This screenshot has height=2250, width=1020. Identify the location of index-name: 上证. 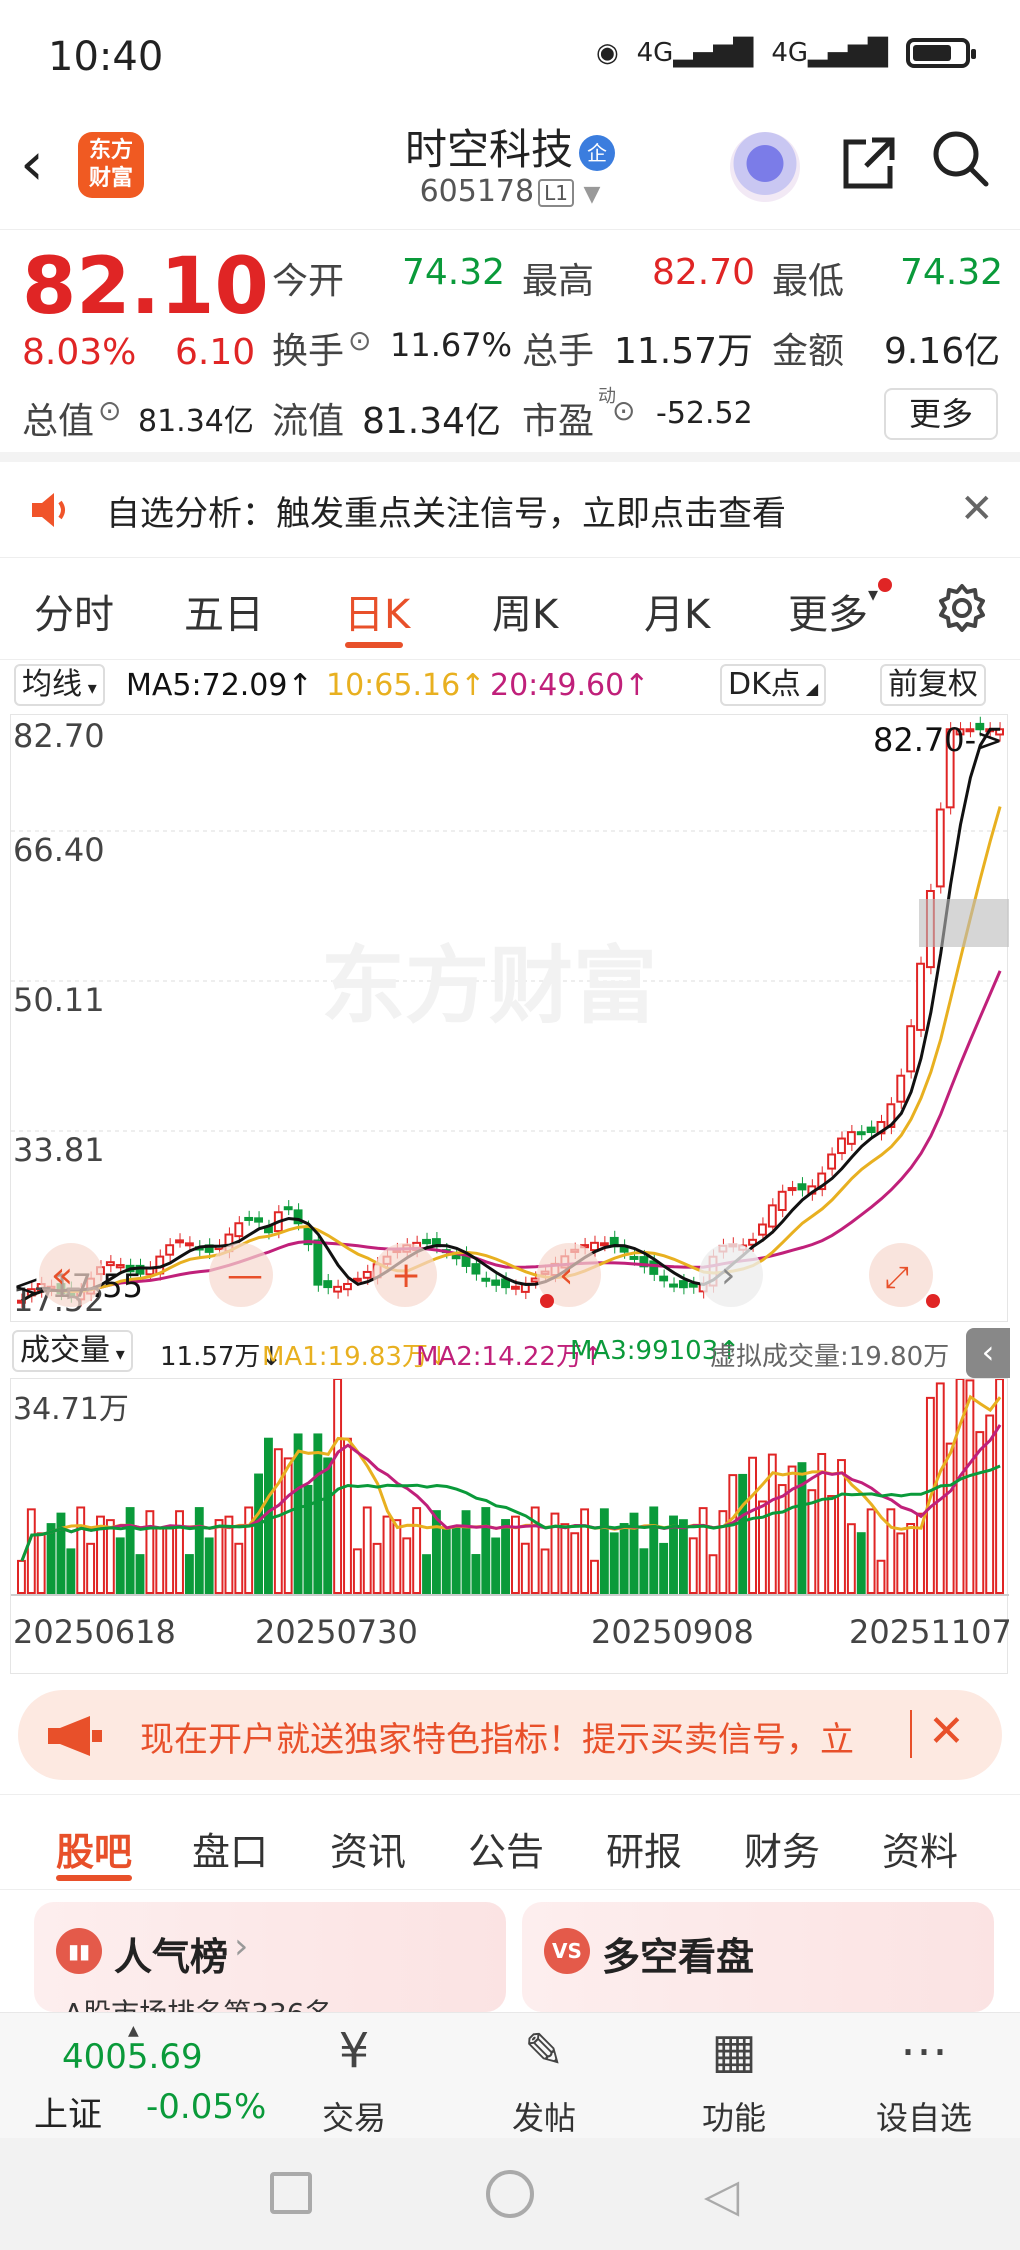
(68, 2111).